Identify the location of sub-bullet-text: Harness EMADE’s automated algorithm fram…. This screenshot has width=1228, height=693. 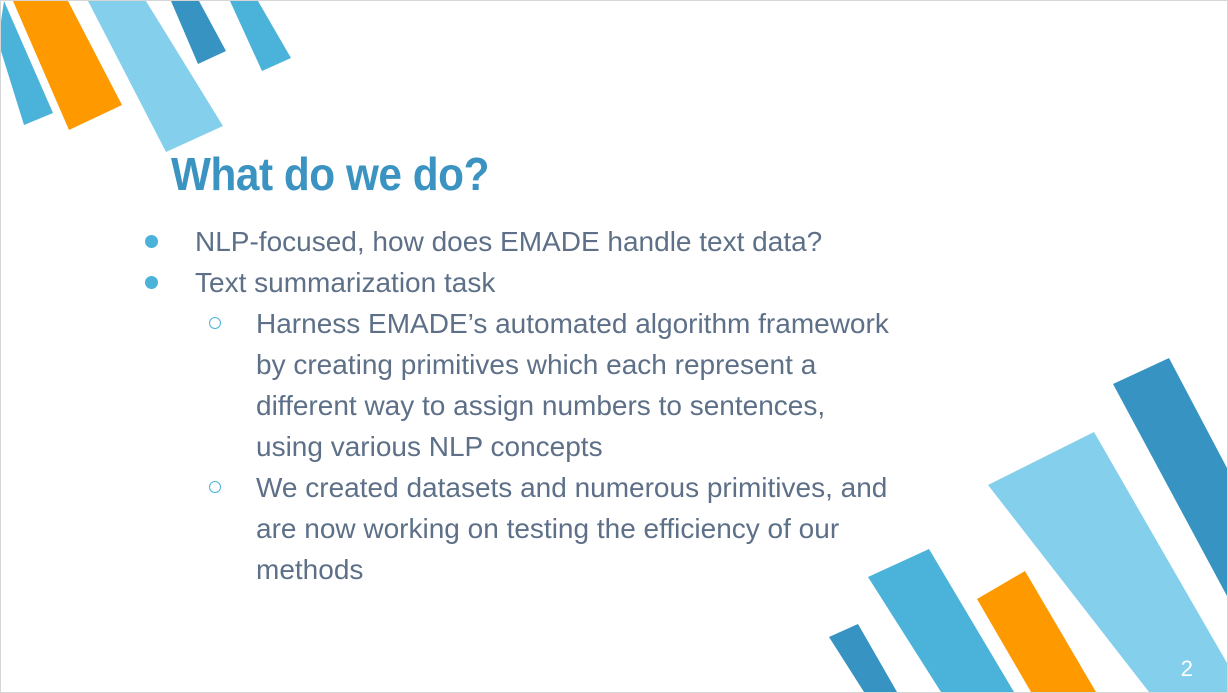
(572, 385).